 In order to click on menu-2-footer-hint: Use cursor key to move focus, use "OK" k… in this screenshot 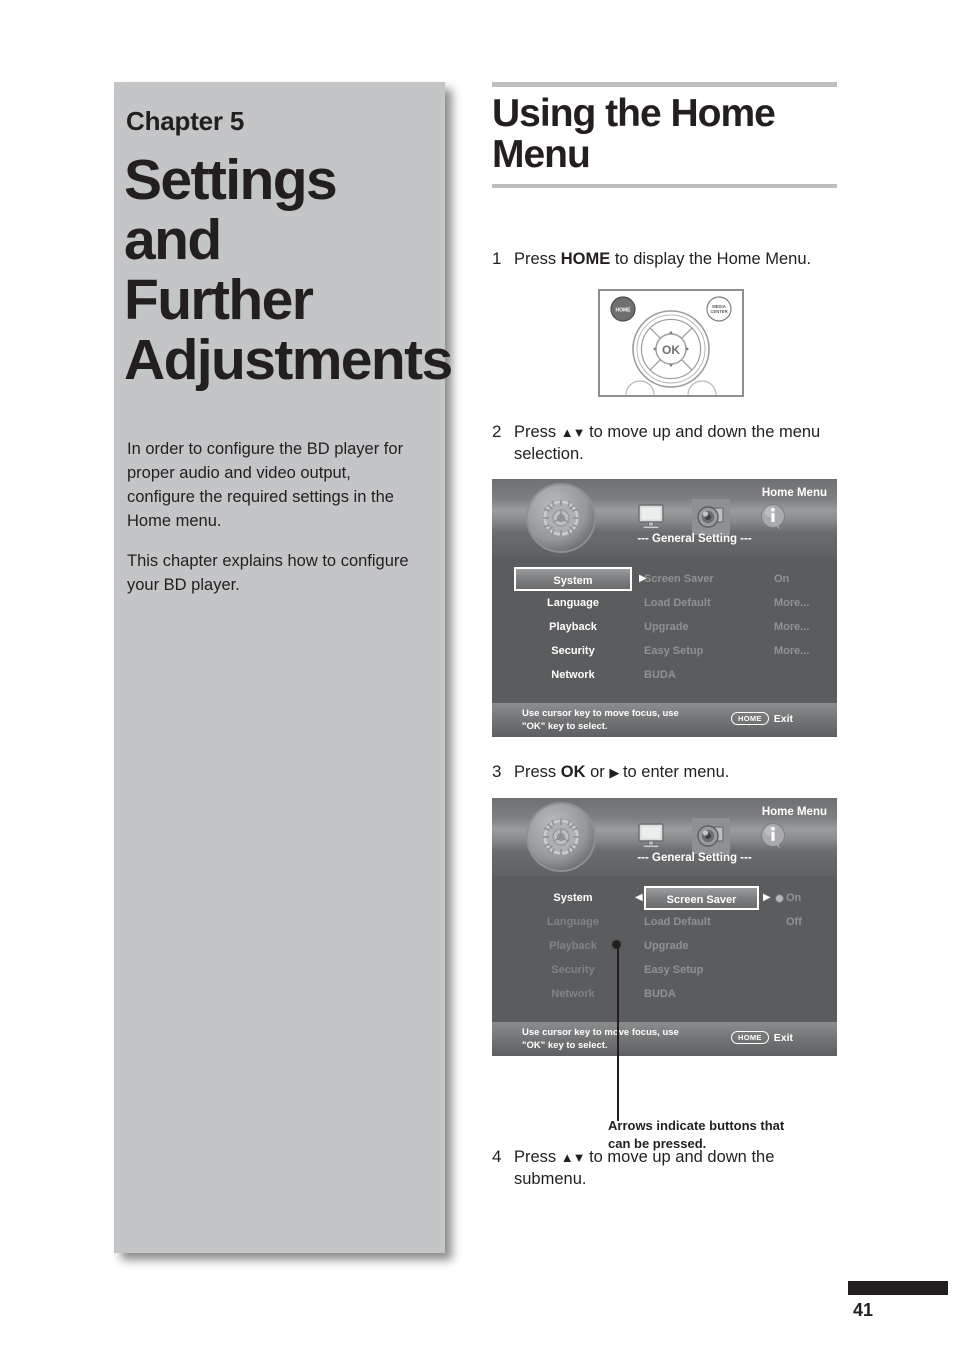, I will do `click(600, 1040)`.